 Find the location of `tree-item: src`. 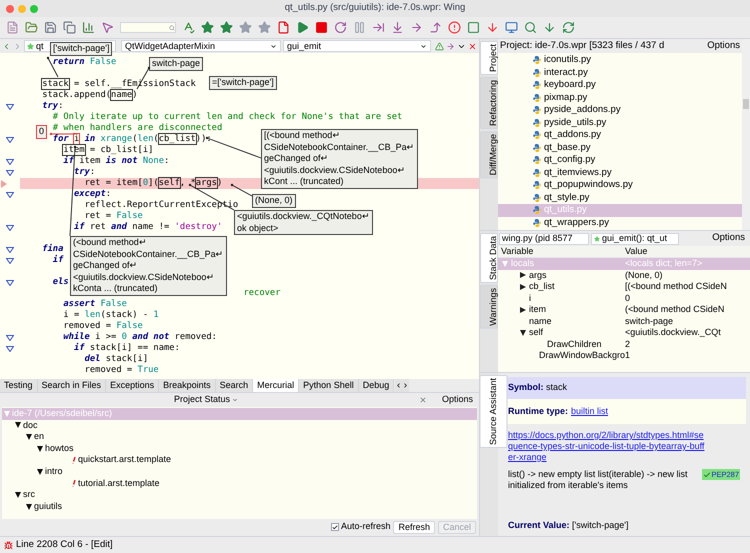

tree-item: src is located at coordinates (239, 495).